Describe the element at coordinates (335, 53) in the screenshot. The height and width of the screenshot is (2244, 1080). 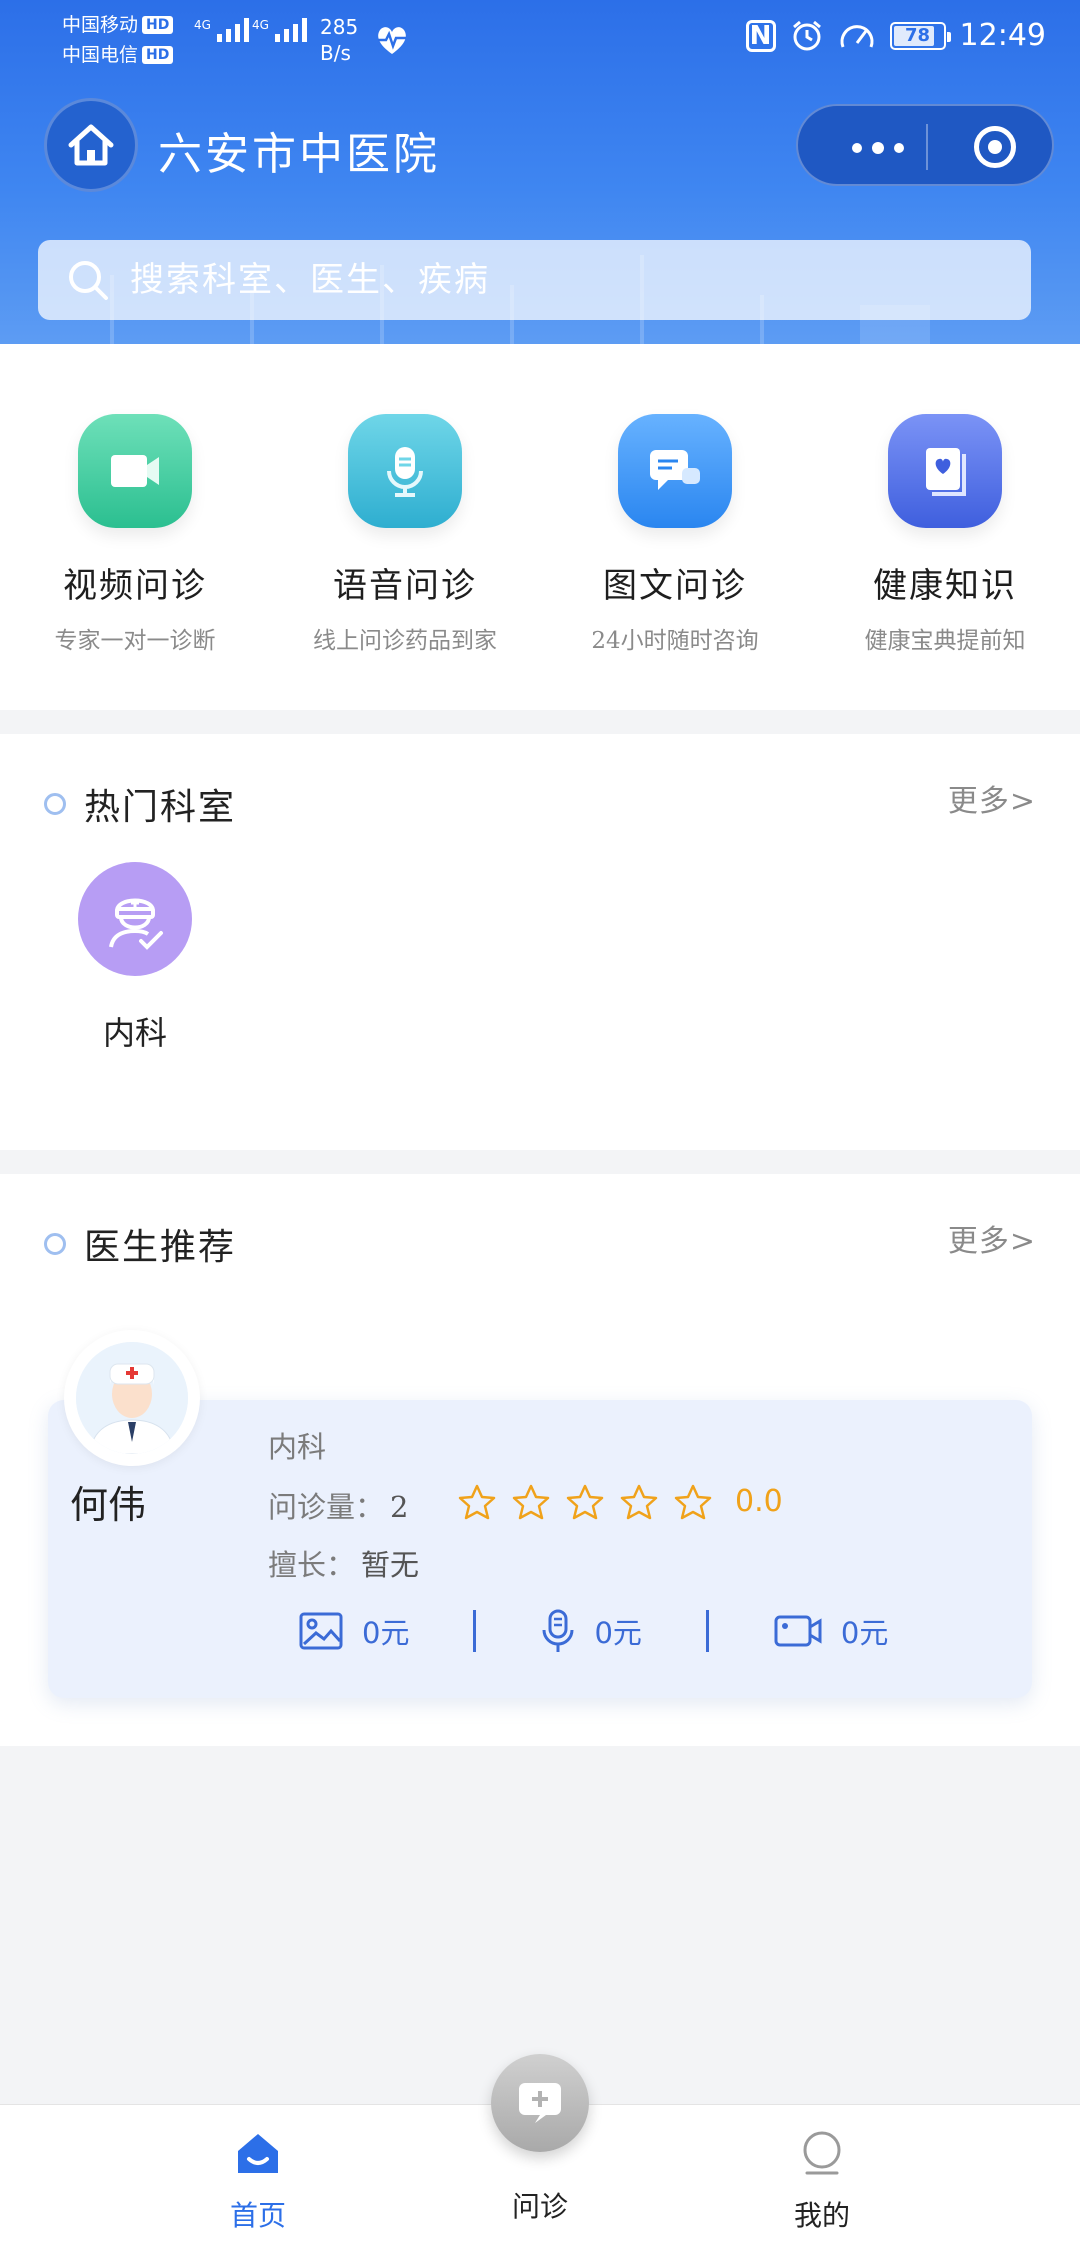
I see `speed-unit: B/s` at that location.